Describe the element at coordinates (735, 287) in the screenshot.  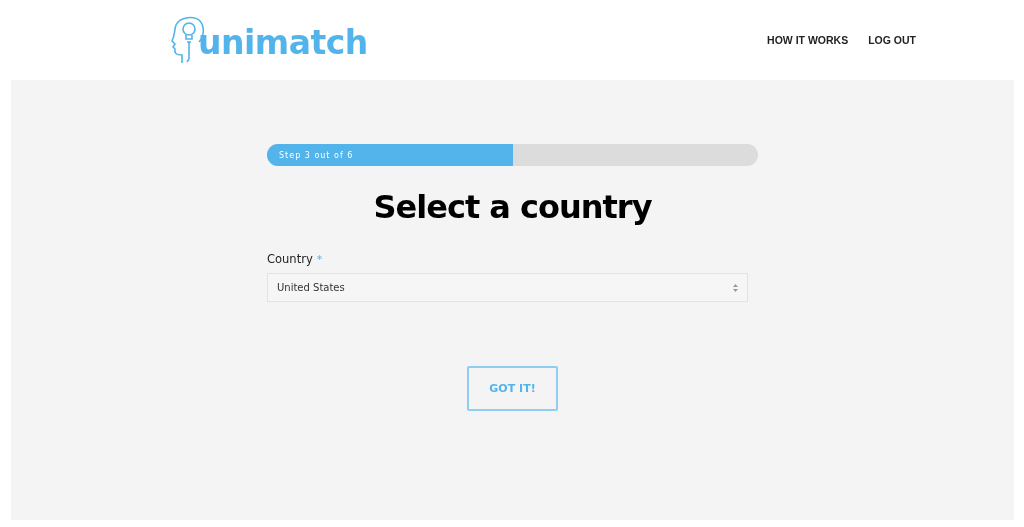
I see `sort-arrows-icon` at that location.